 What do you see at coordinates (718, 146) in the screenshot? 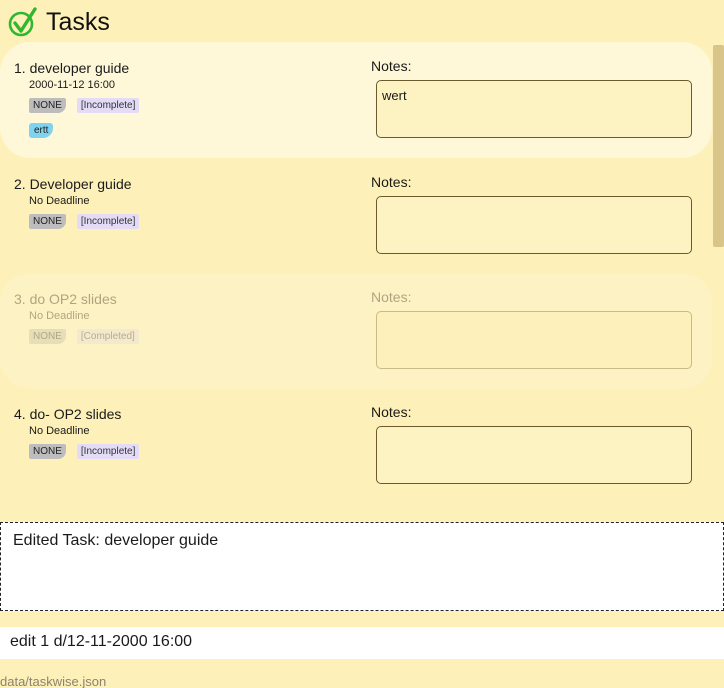
I see `scrollbar-thumb` at bounding box center [718, 146].